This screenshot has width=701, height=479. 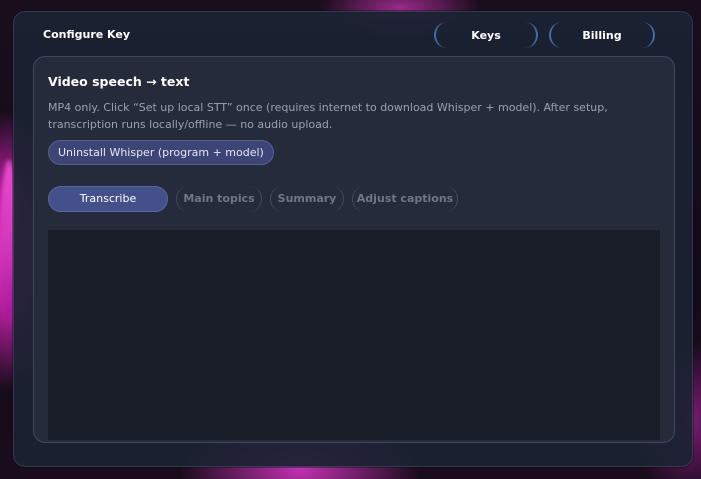 What do you see at coordinates (405, 199) in the screenshot?
I see `tab-adjust-captions: Adjust captions` at bounding box center [405, 199].